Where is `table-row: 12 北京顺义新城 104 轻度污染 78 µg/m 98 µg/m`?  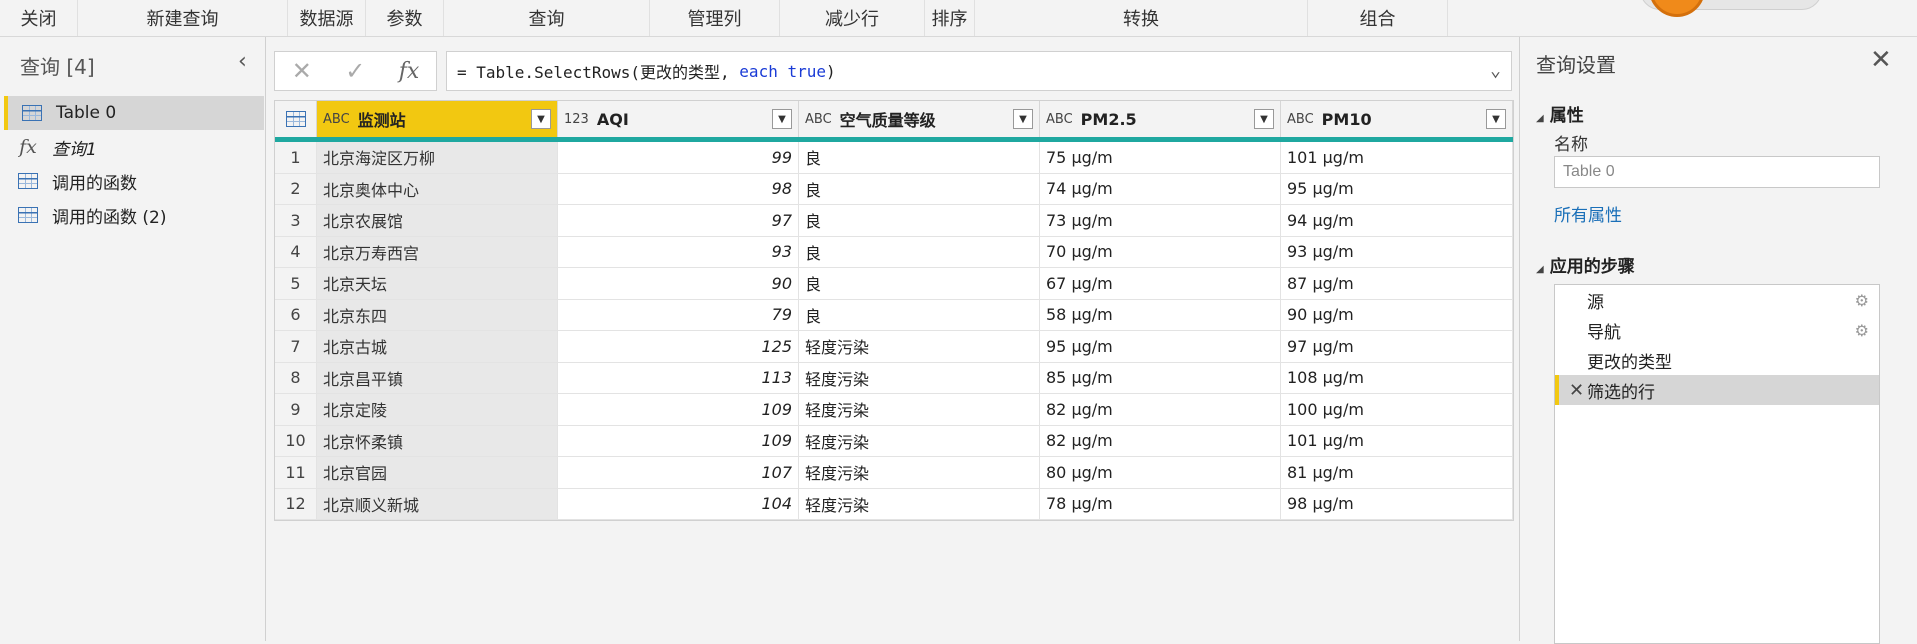 table-row: 12 北京顺义新城 104 轻度污染 78 µg/m 98 µg/m is located at coordinates (894, 504).